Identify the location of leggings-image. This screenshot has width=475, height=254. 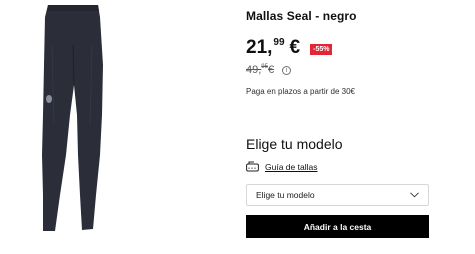
(72, 118).